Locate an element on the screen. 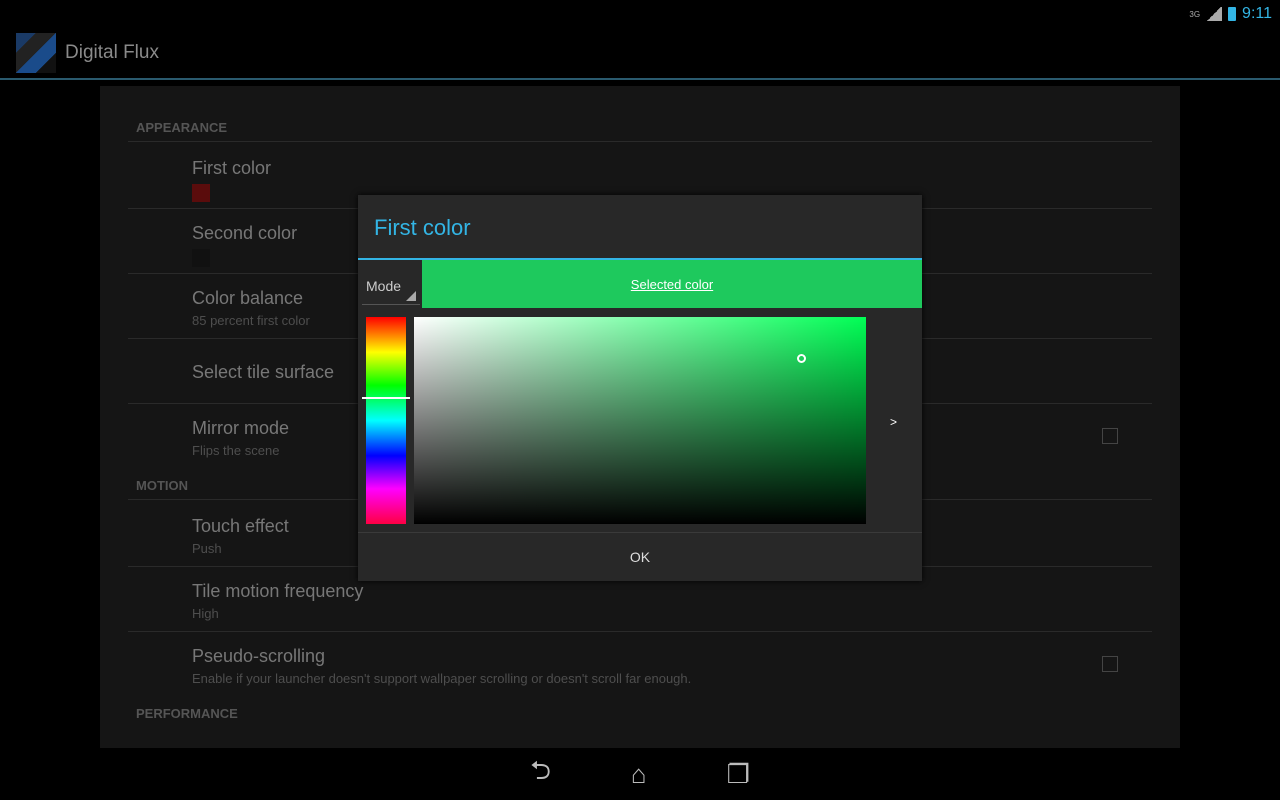 This screenshot has width=1280, height=800. pref-title: Color balance is located at coordinates (248, 298).